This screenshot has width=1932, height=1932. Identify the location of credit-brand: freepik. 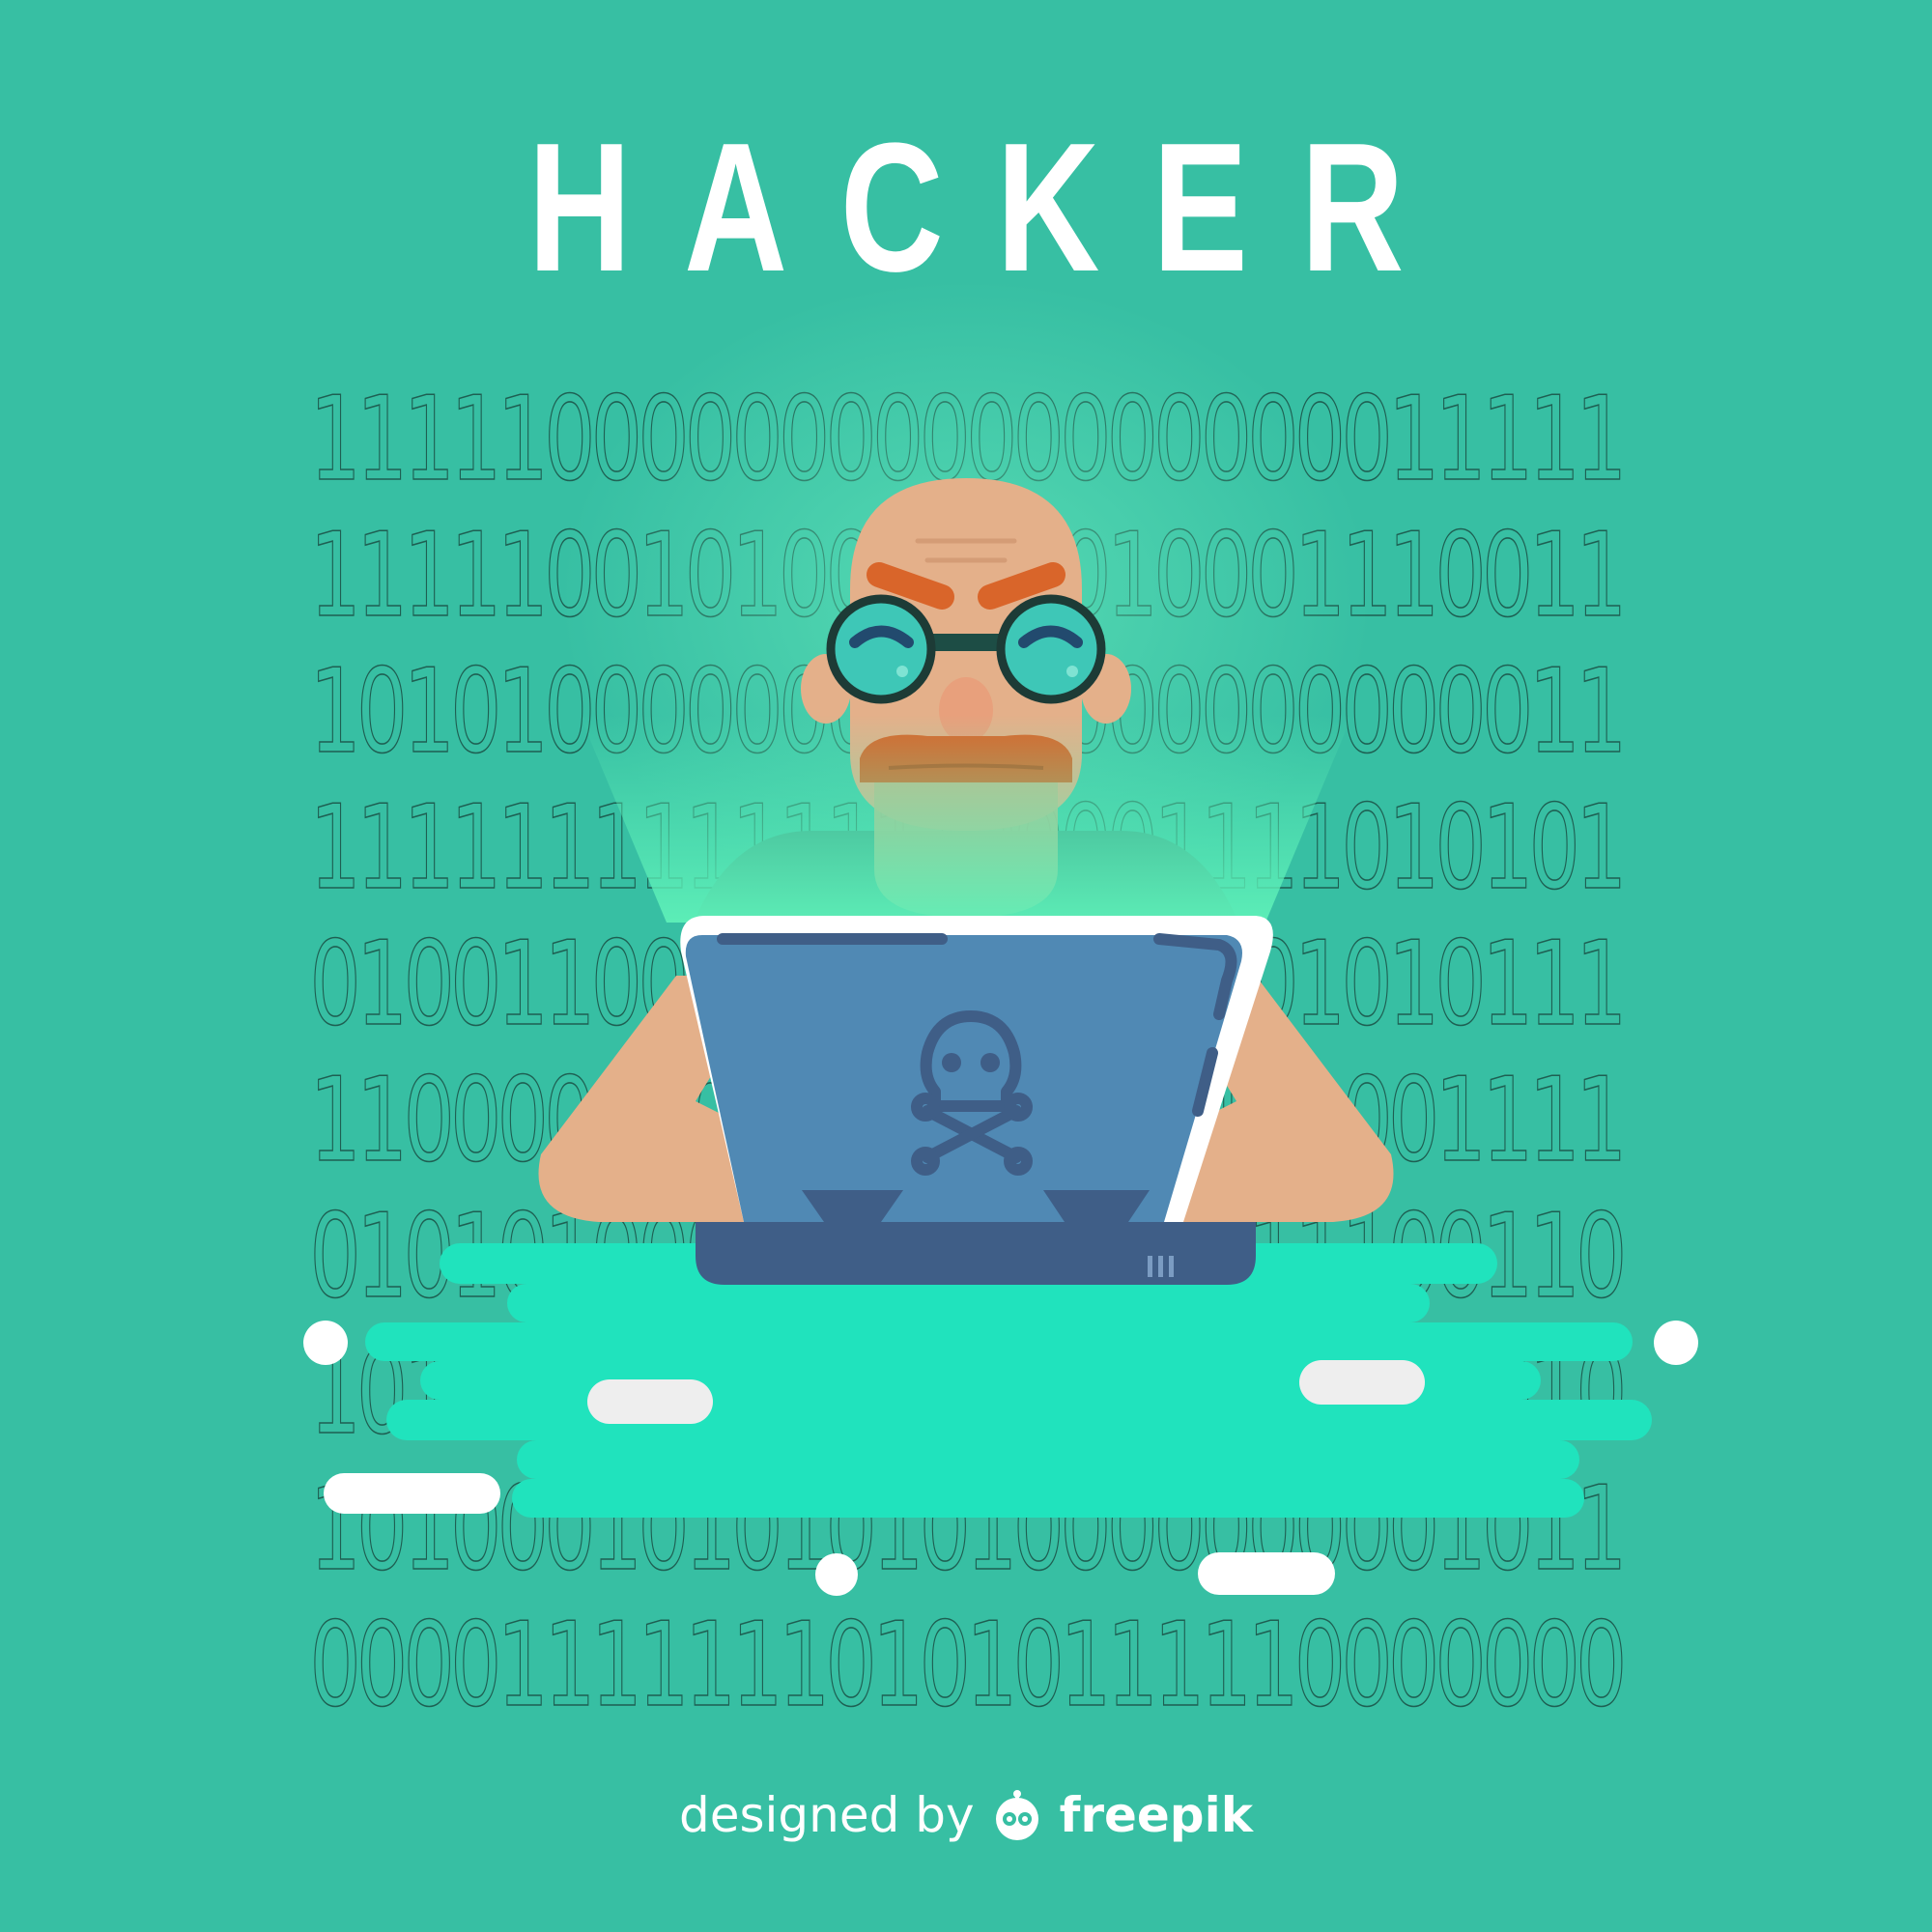
(1156, 1815).